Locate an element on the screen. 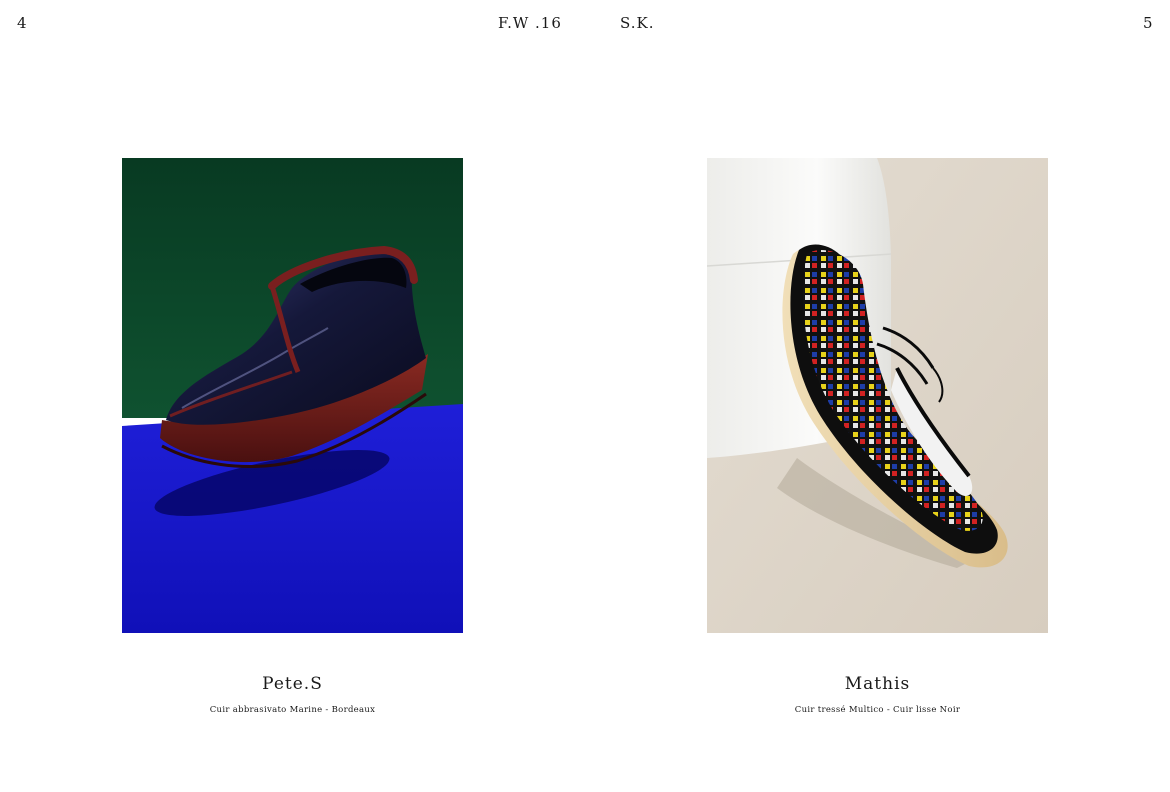 The width and height of the screenshot is (1170, 792). product-name: Mathis is located at coordinates (877, 684).